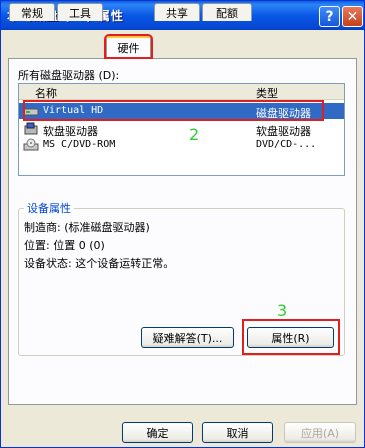 The width and height of the screenshot is (365, 448). What do you see at coordinates (69, 75) in the screenshot?
I see `drives-list-label: 所有磁盘驱动器 (D):` at bounding box center [69, 75].